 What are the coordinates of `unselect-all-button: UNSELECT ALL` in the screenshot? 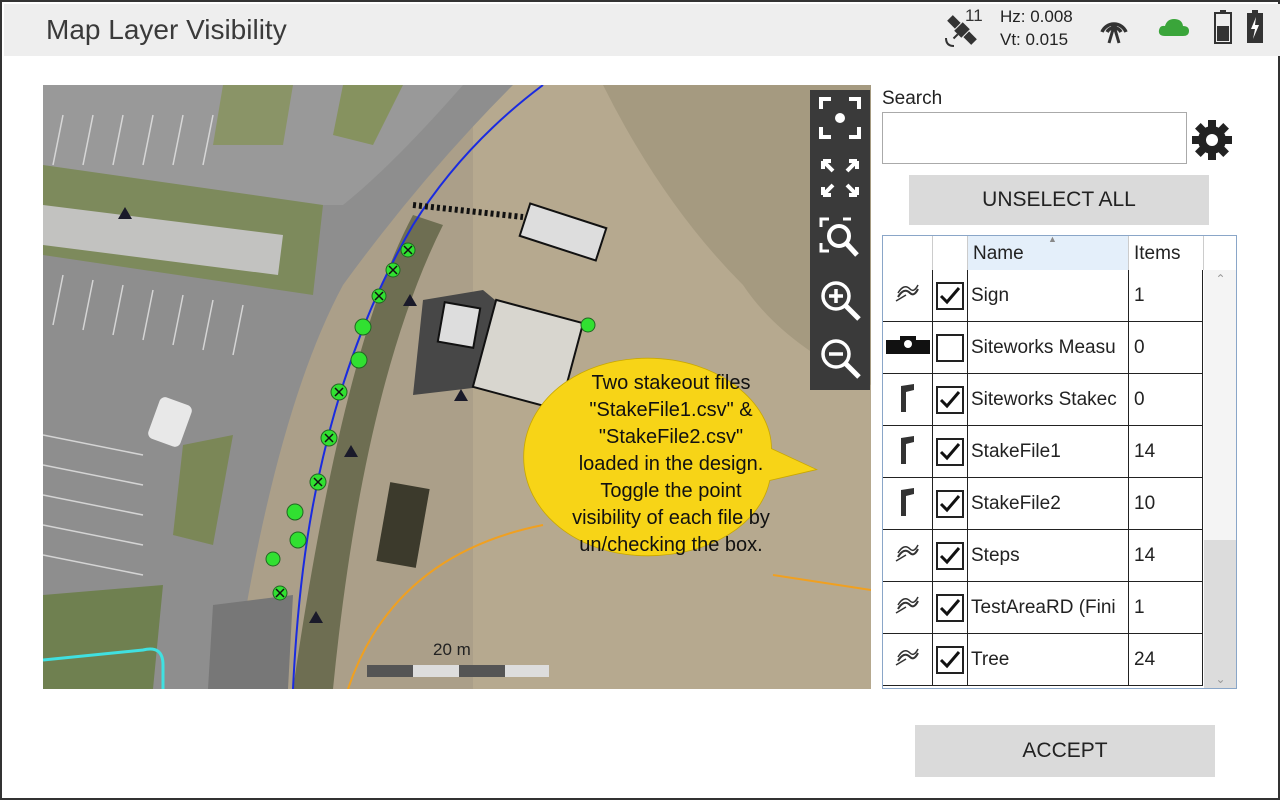 It's located at (1059, 200).